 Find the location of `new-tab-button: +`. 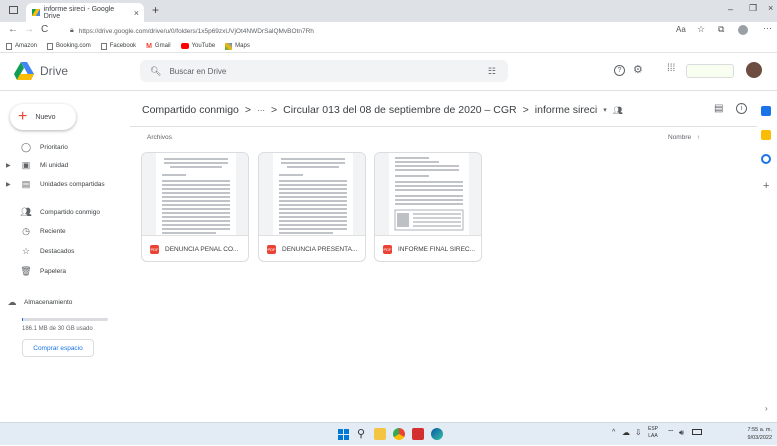

new-tab-button: + is located at coordinates (155, 10).